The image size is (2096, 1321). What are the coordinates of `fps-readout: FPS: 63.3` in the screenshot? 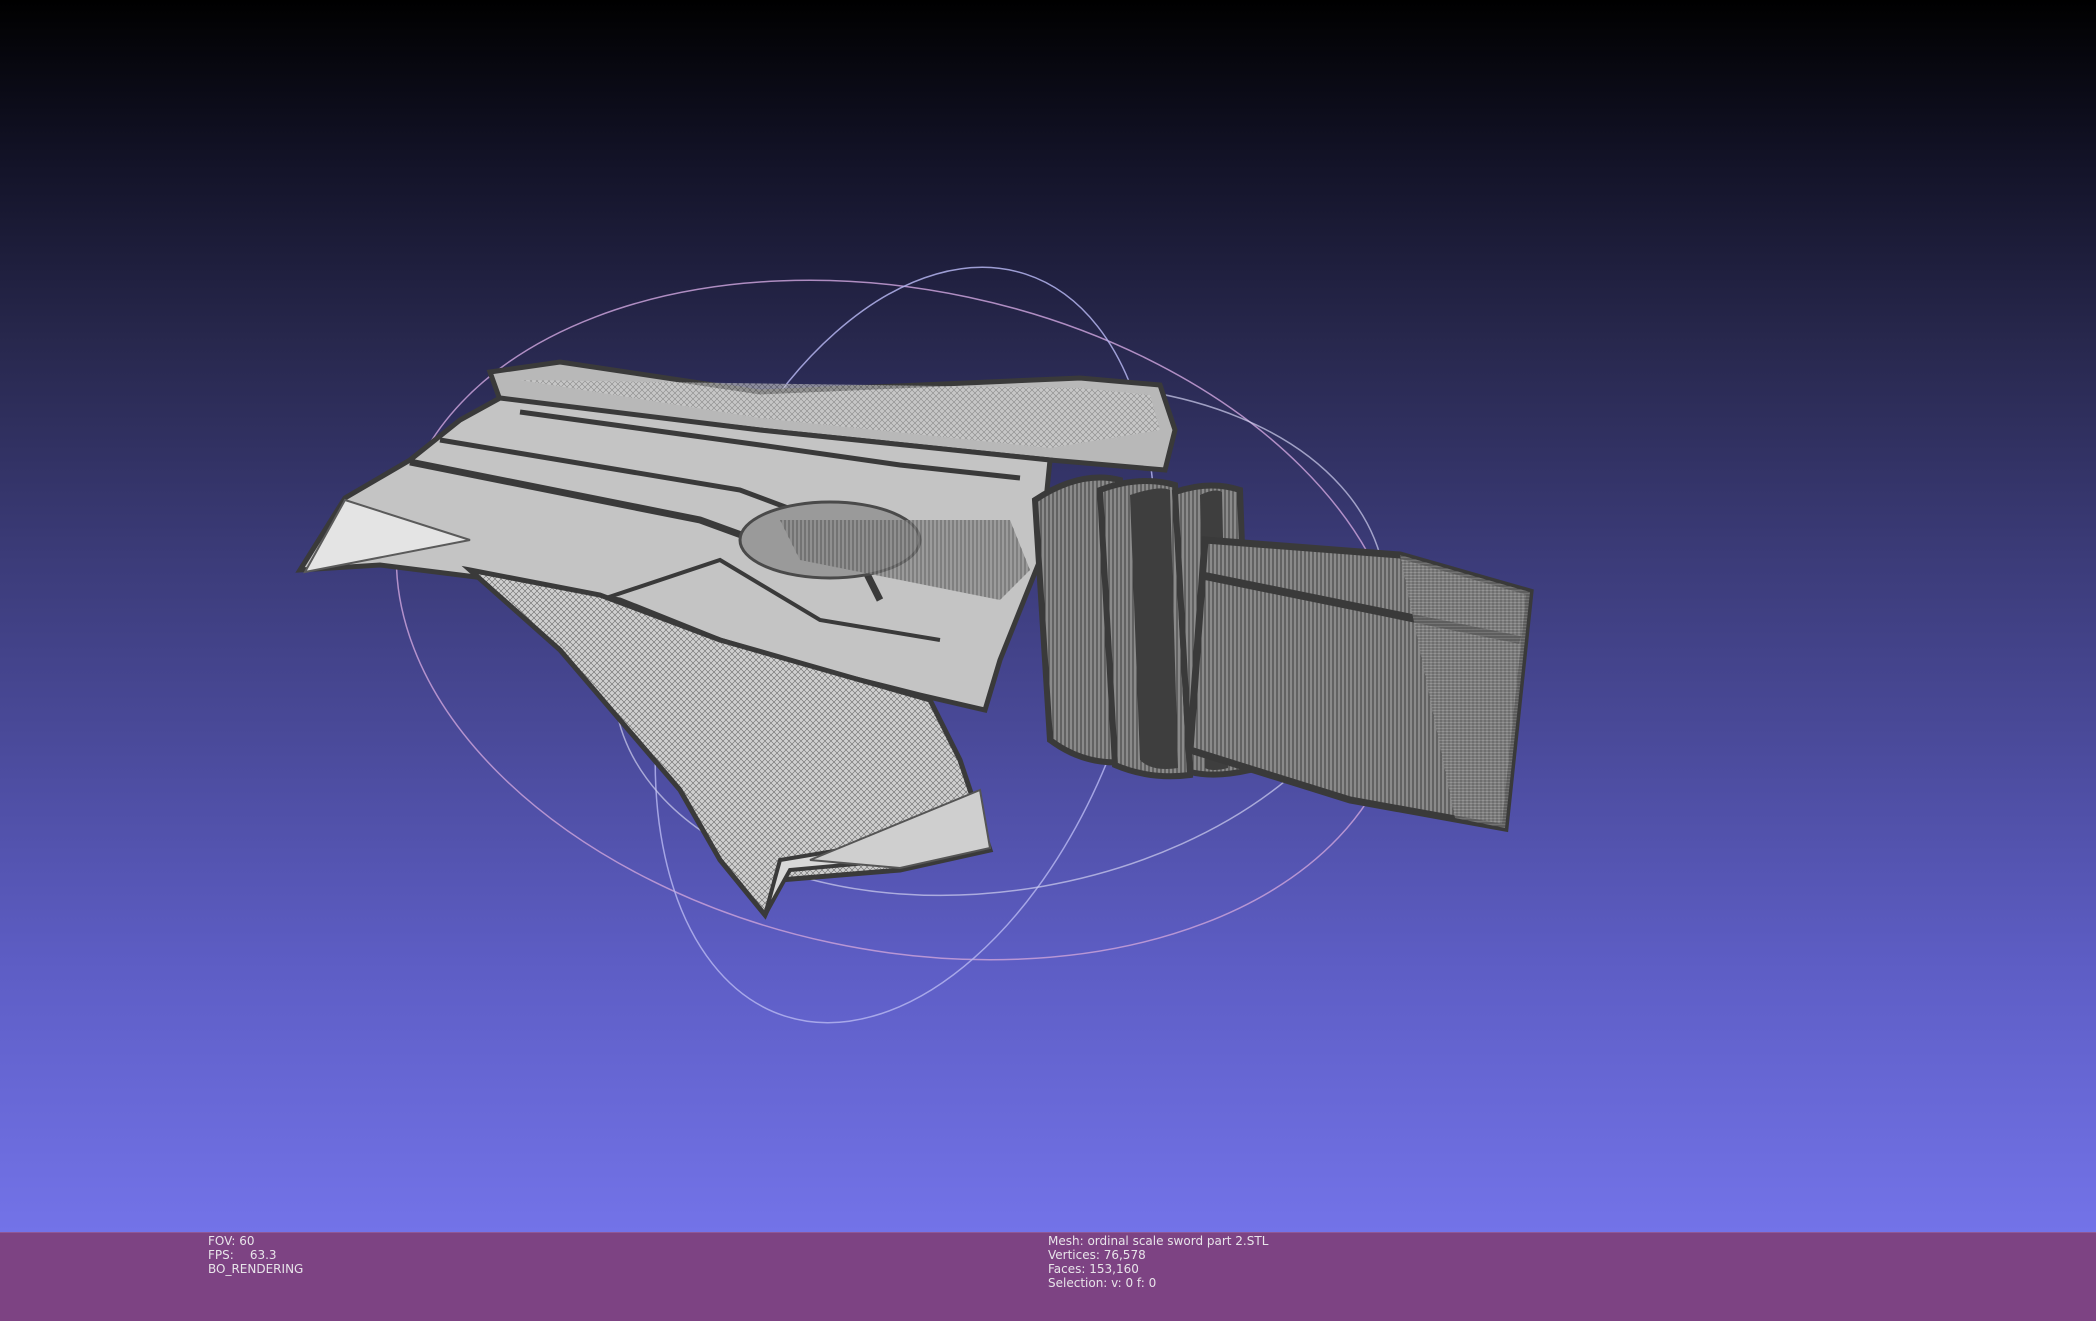 It's located at (242, 1255).